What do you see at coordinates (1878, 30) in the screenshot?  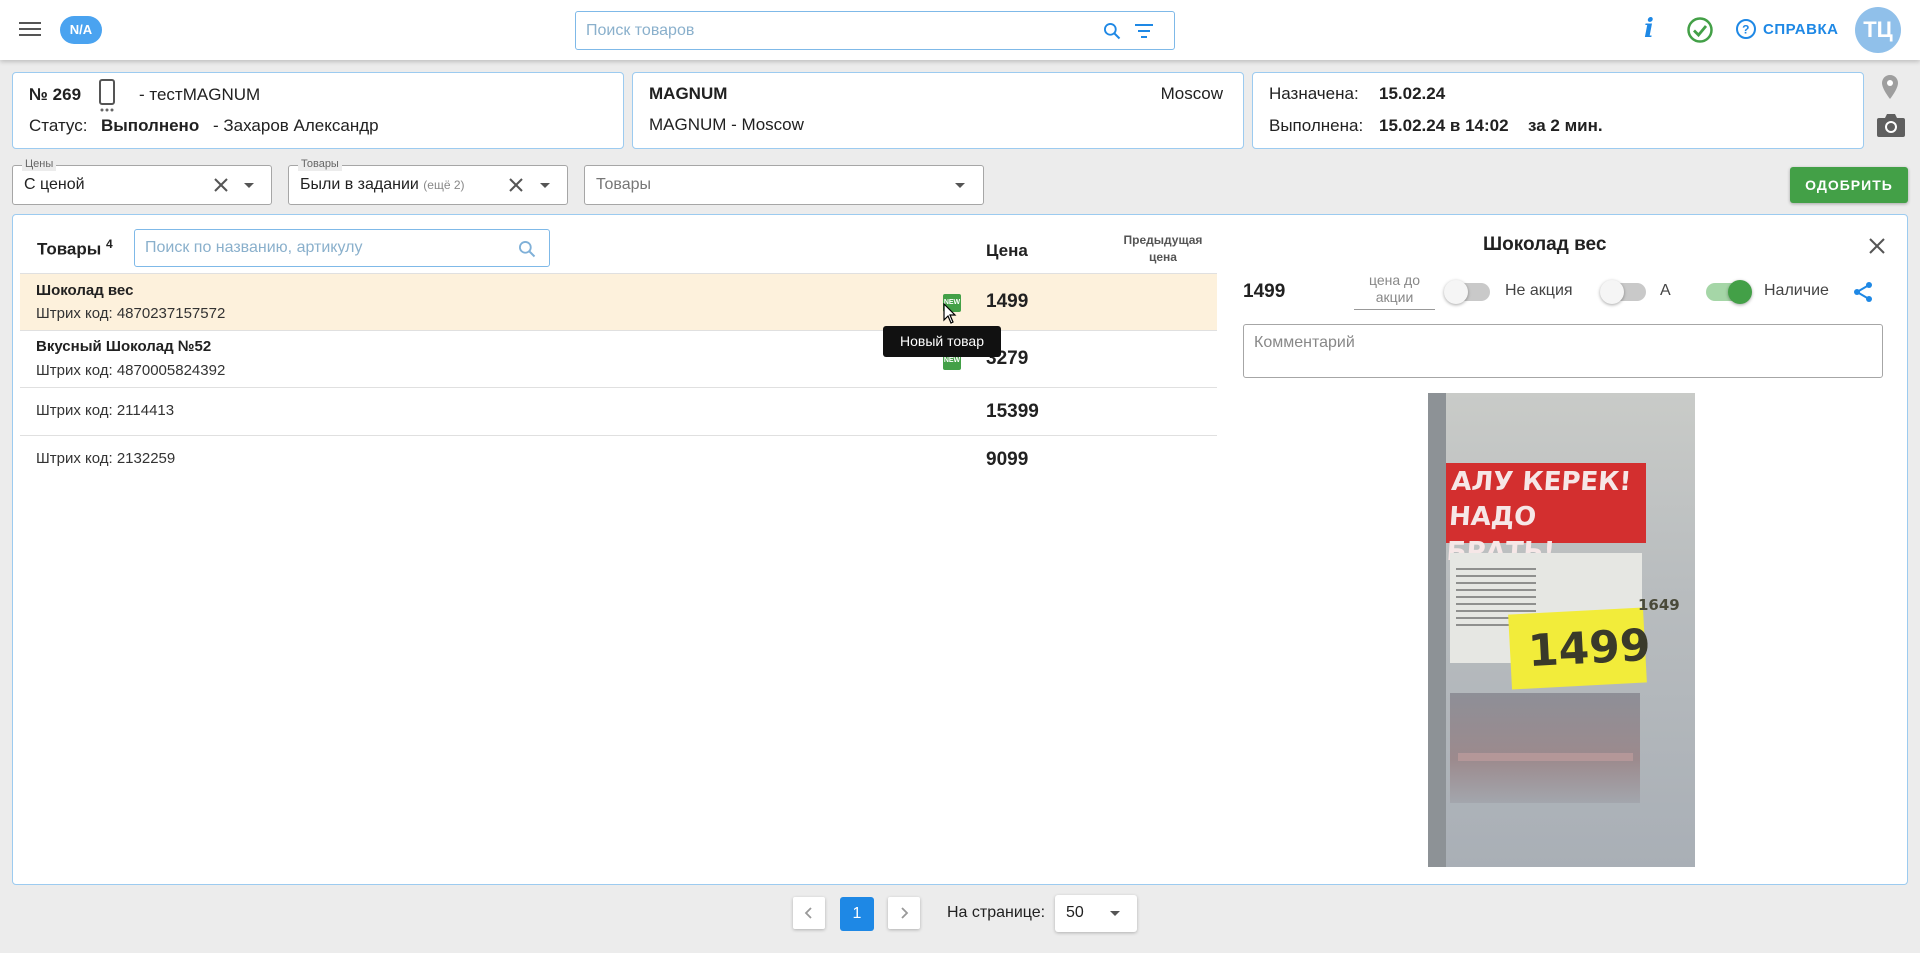 I see `avatar: ТЦ` at bounding box center [1878, 30].